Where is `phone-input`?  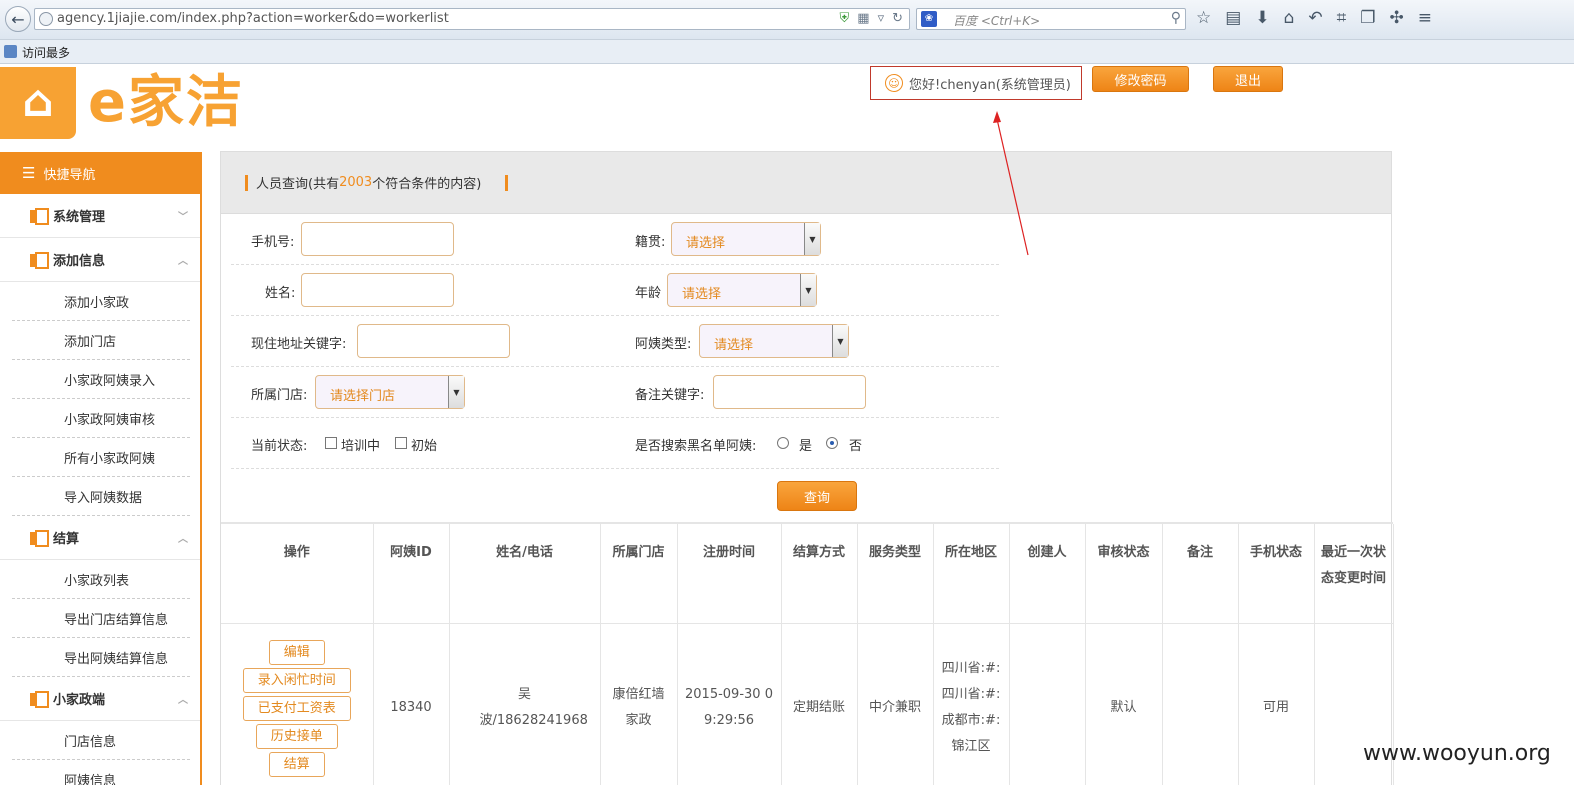 phone-input is located at coordinates (377, 239).